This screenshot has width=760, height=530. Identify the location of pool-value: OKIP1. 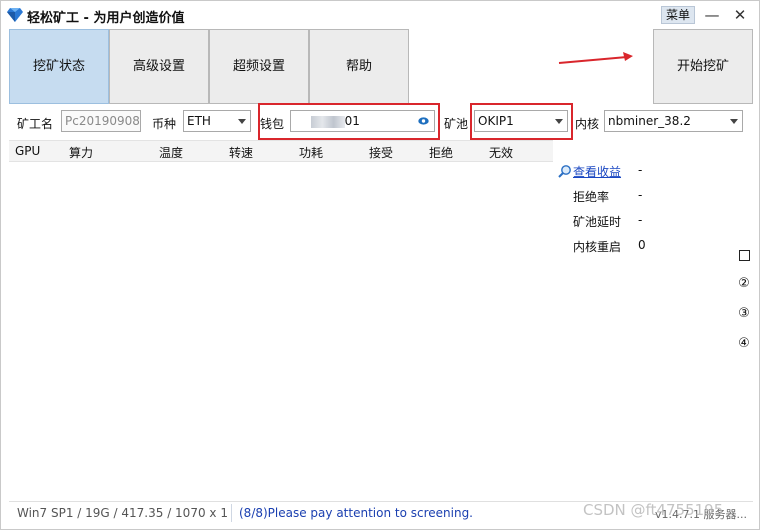
(496, 121).